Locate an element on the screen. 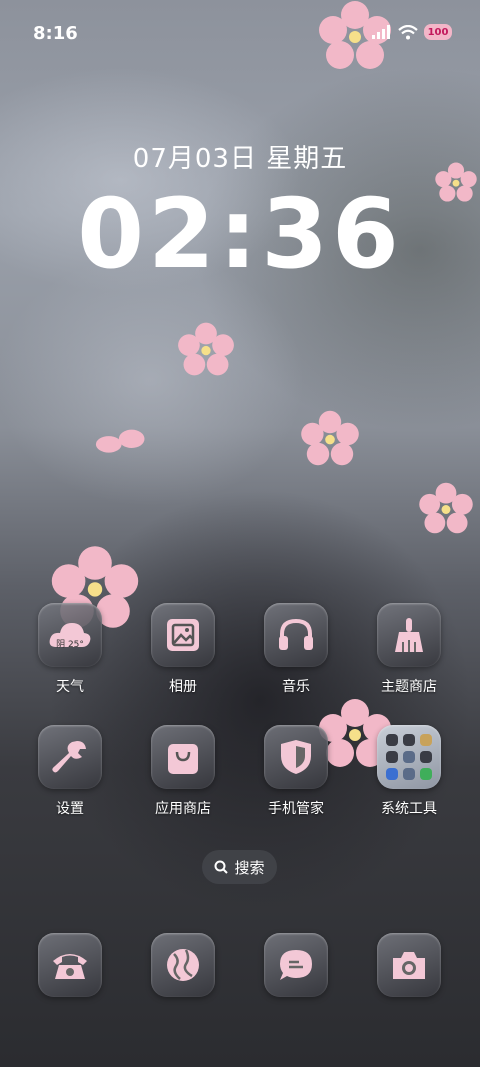  shield-icon is located at coordinates (296, 757).